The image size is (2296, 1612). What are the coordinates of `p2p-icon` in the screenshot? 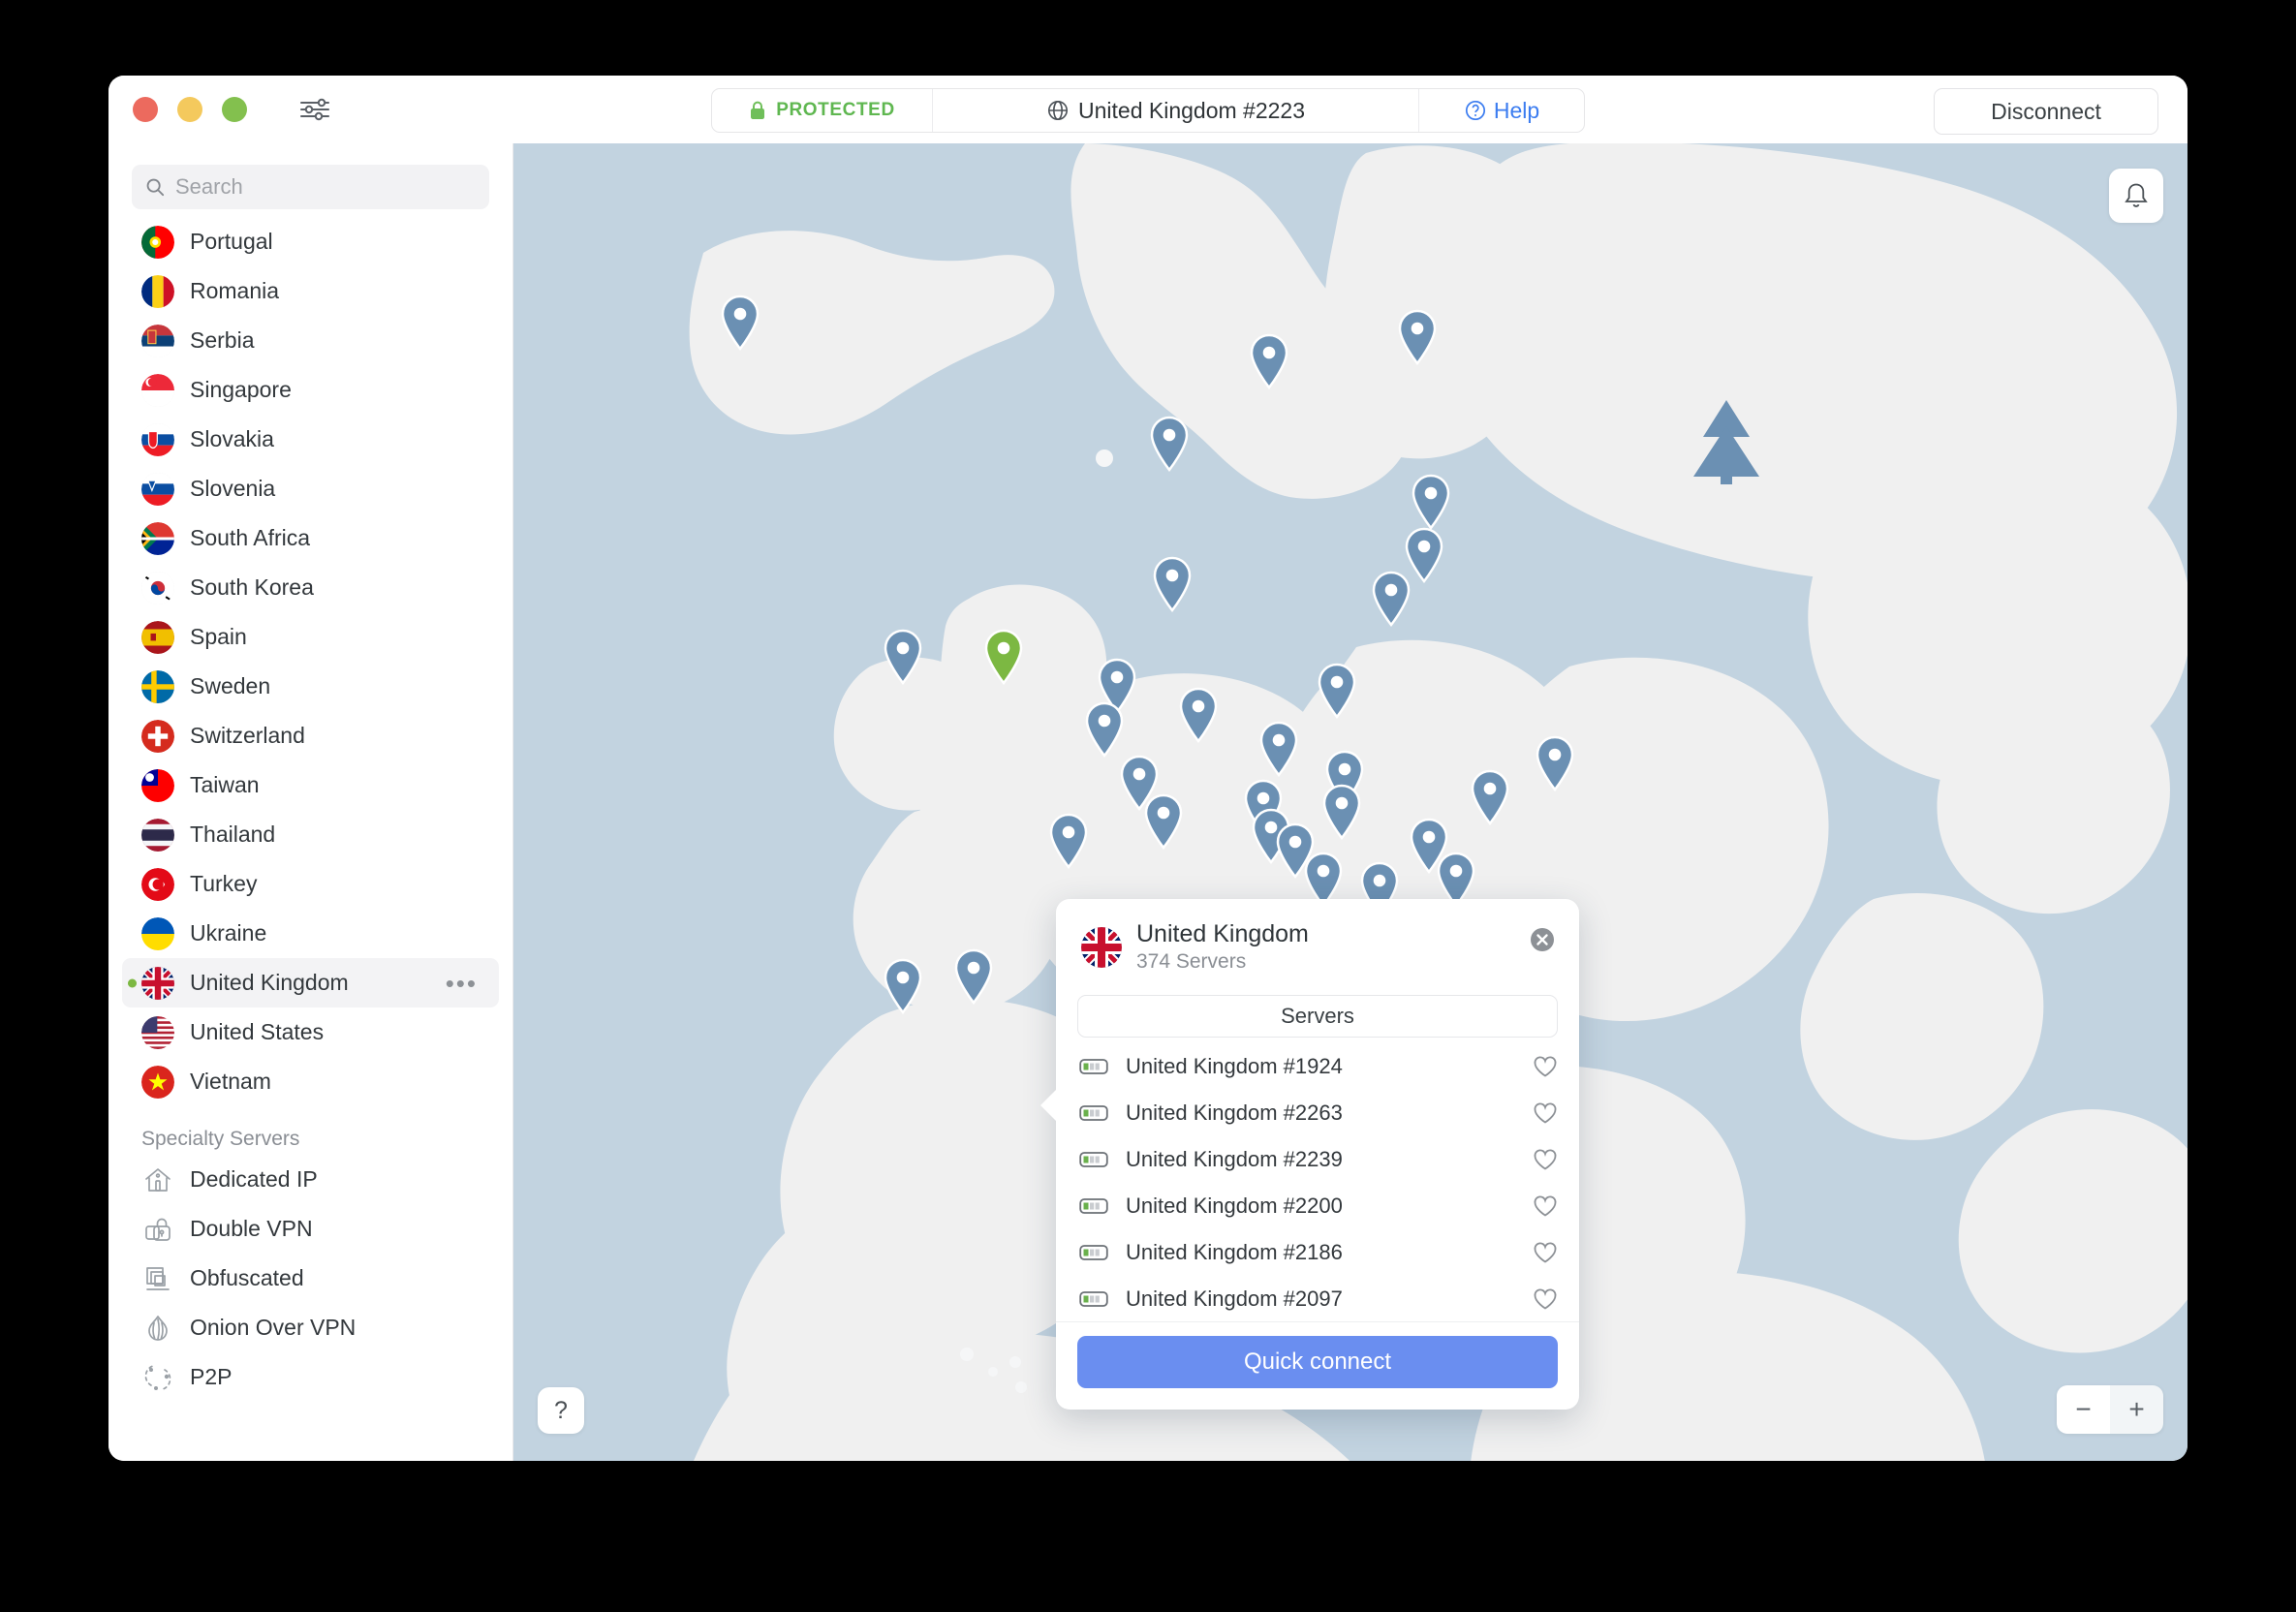 It's located at (157, 1377).